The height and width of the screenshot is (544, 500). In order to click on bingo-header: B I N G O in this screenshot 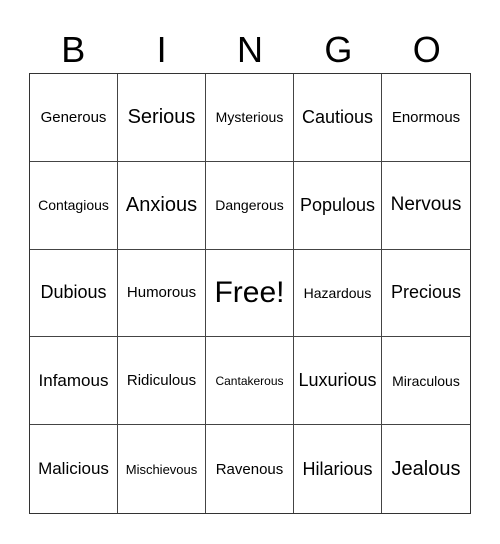, I will do `click(250, 50)`.